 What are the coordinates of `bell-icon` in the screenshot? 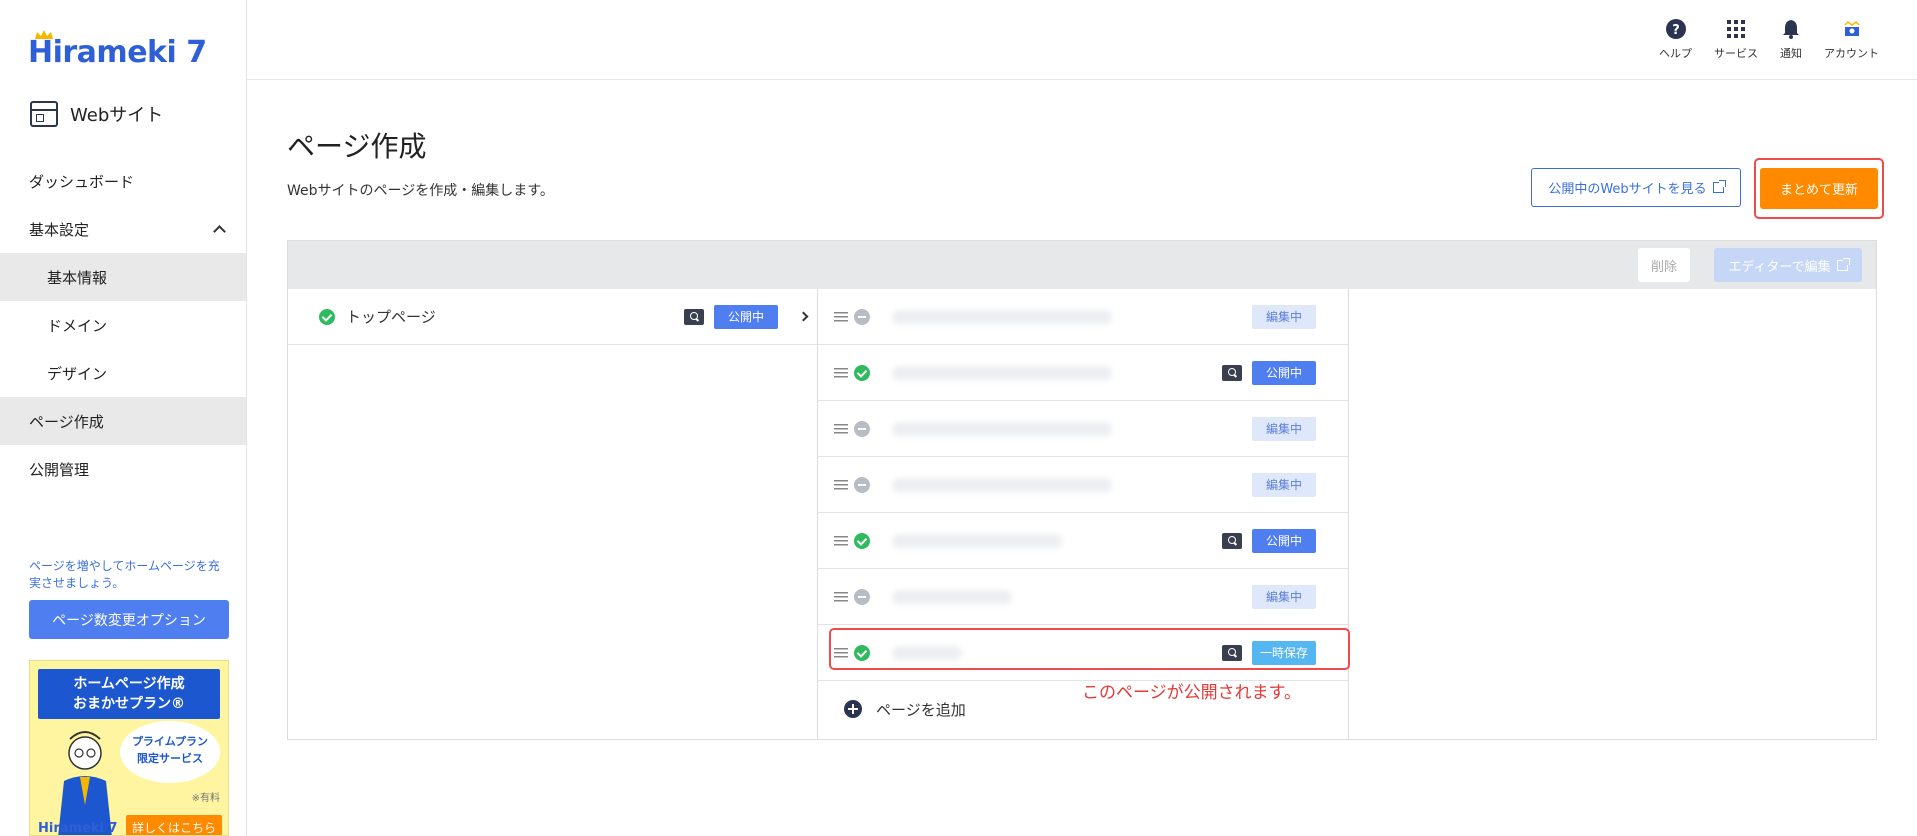 It's located at (1791, 29).